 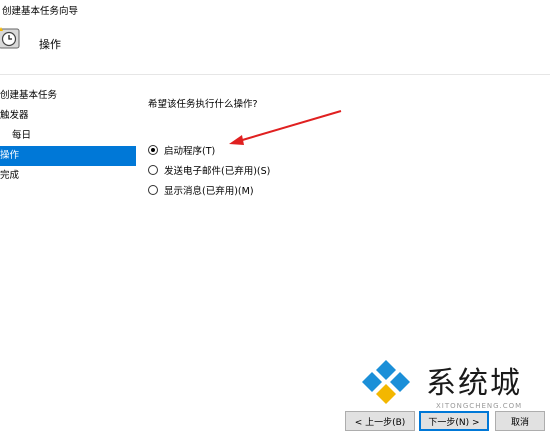 I want to click on step-daily: 每日, so click(x=68, y=136).